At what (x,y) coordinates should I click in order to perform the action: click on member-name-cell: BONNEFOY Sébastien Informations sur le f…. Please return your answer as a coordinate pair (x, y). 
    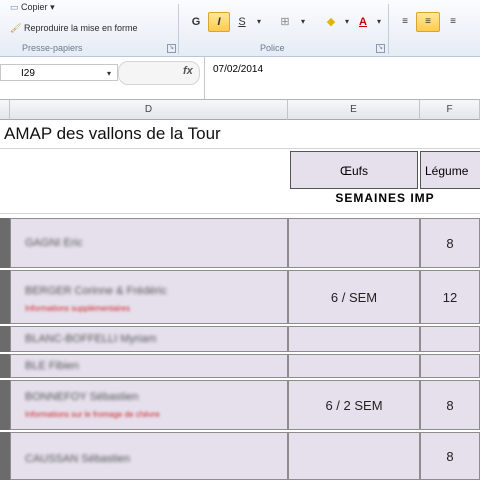
    Looking at the image, I should click on (149, 405).